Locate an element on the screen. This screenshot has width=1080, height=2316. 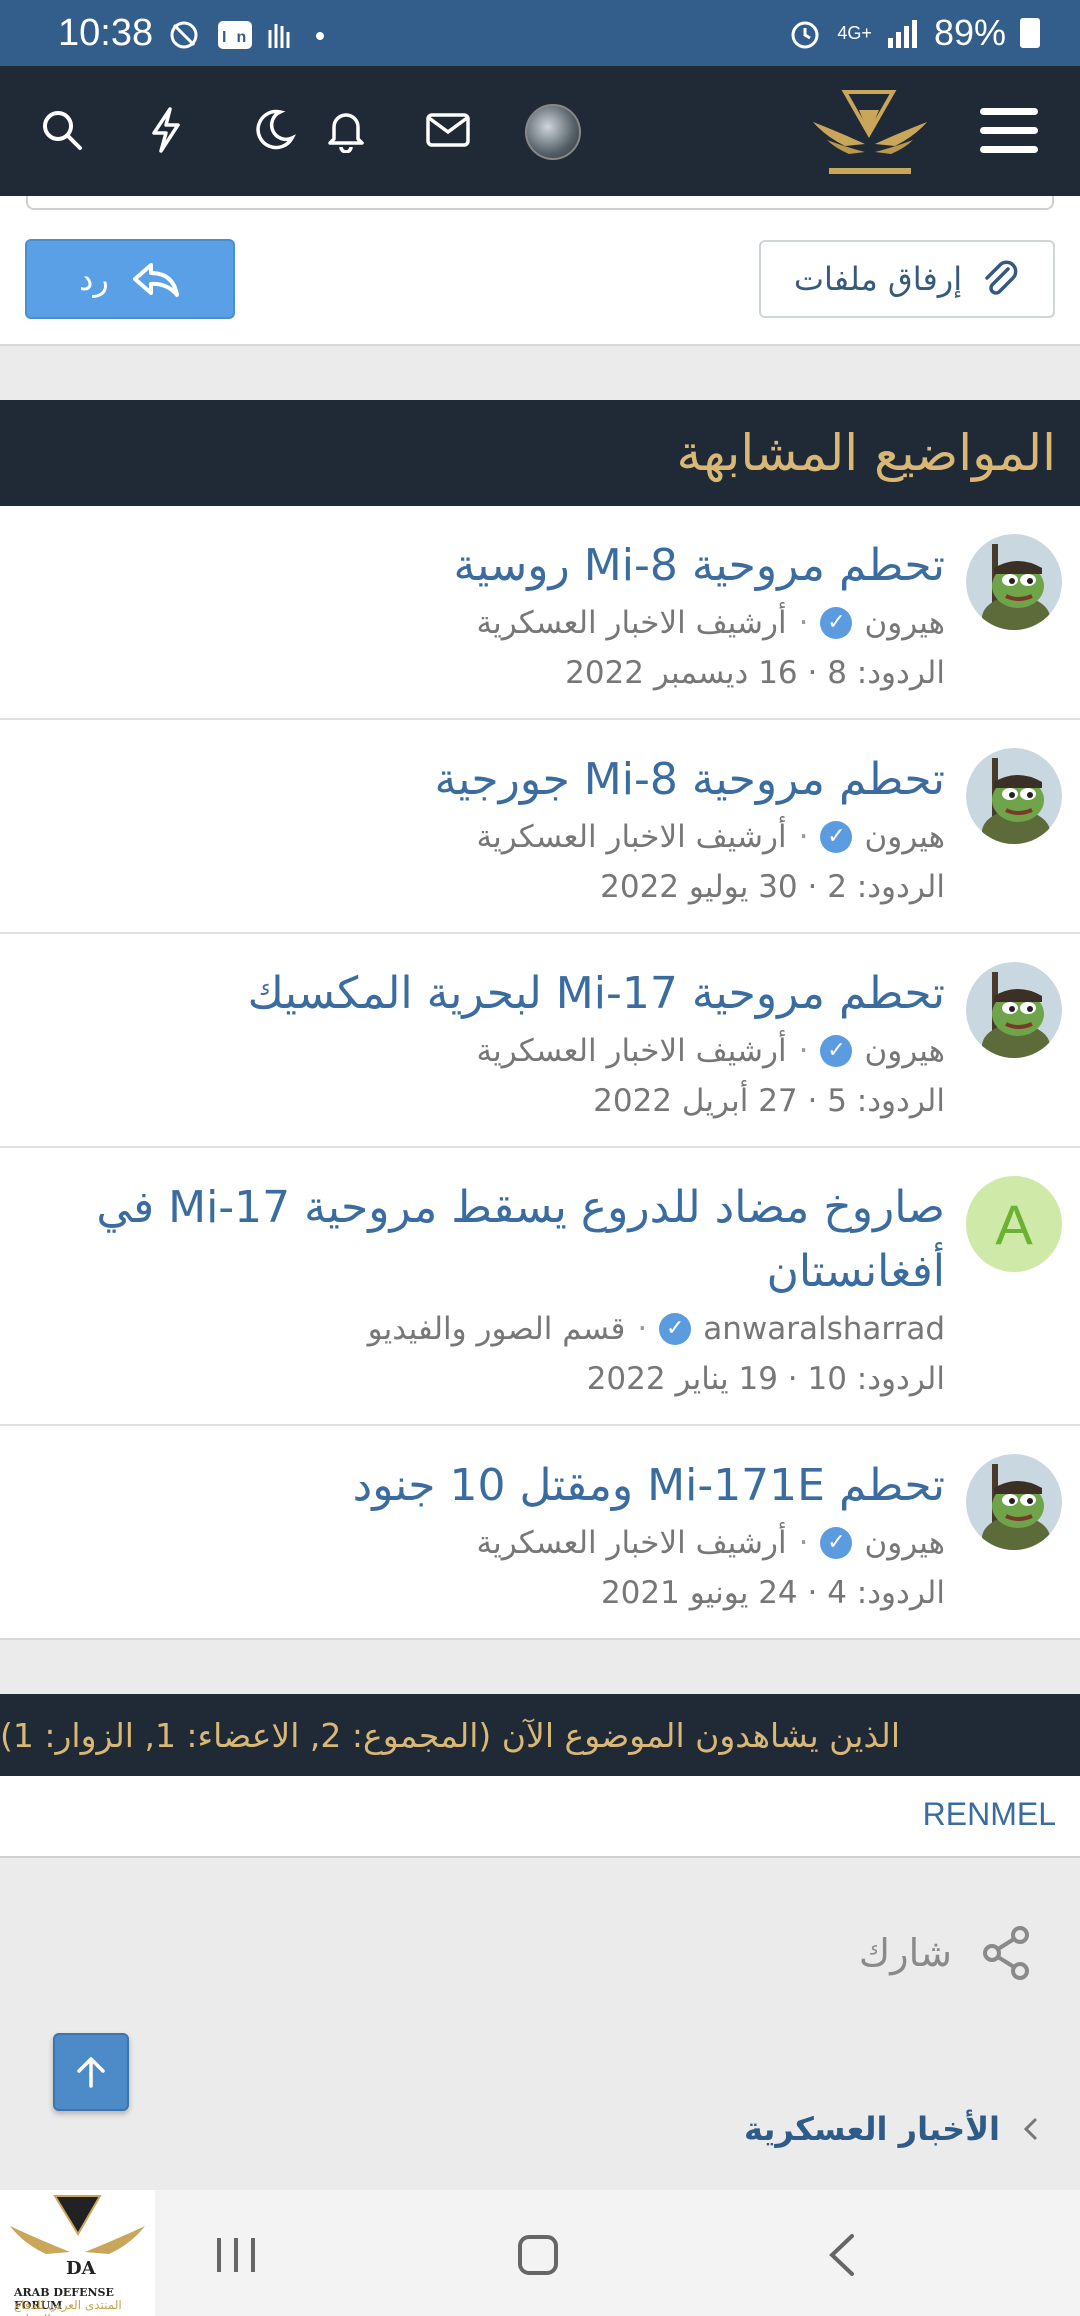
viewer-member-link: RENMEL is located at coordinates (989, 1814).